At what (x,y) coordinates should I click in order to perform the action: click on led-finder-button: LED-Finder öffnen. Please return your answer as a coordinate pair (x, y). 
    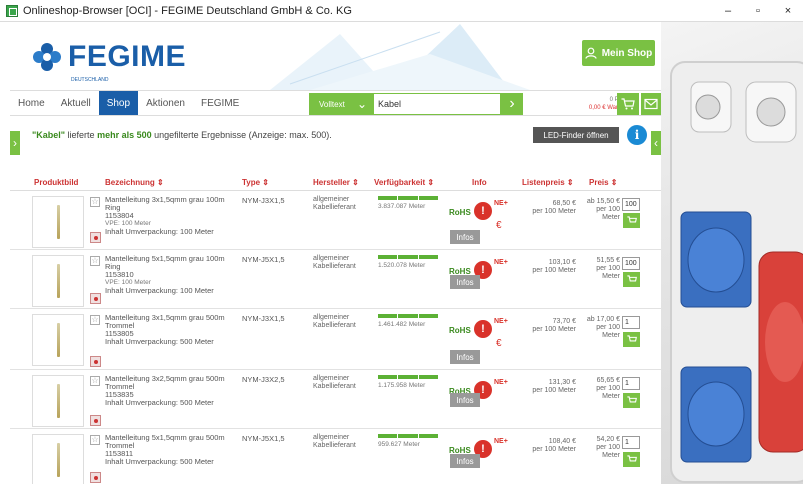
    Looking at the image, I should click on (576, 135).